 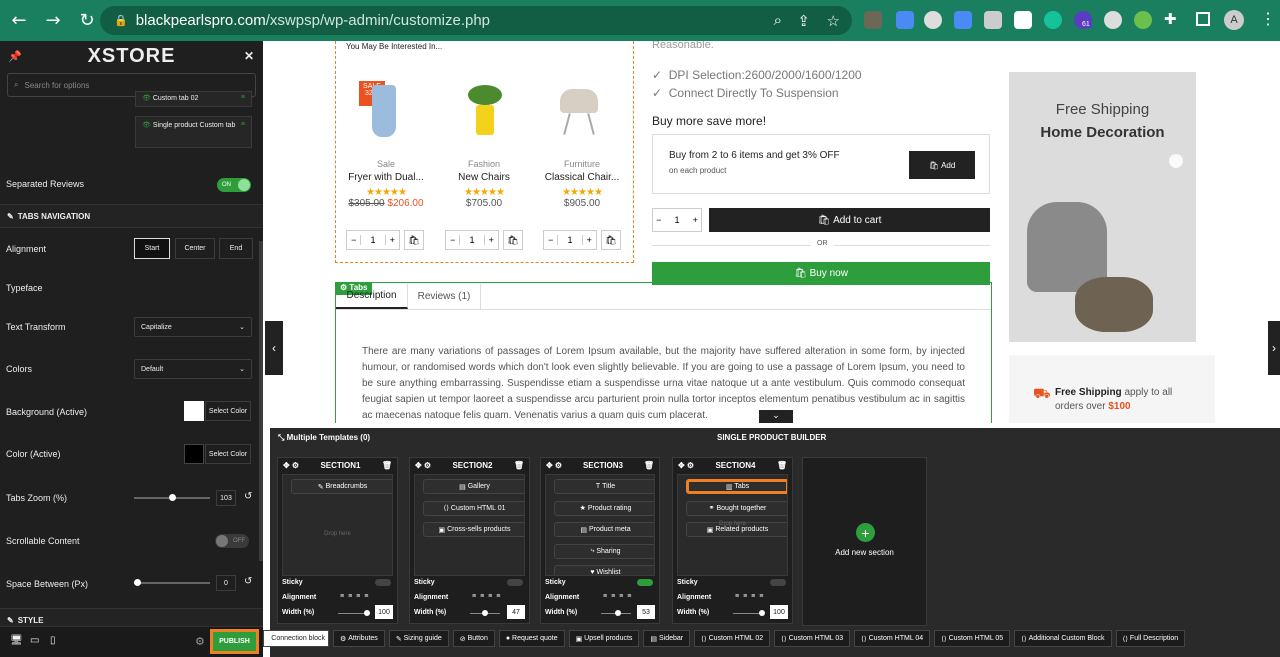 What do you see at coordinates (812, 638) in the screenshot?
I see `block-library-tab: ⟨⟩ Custom HTML 03` at bounding box center [812, 638].